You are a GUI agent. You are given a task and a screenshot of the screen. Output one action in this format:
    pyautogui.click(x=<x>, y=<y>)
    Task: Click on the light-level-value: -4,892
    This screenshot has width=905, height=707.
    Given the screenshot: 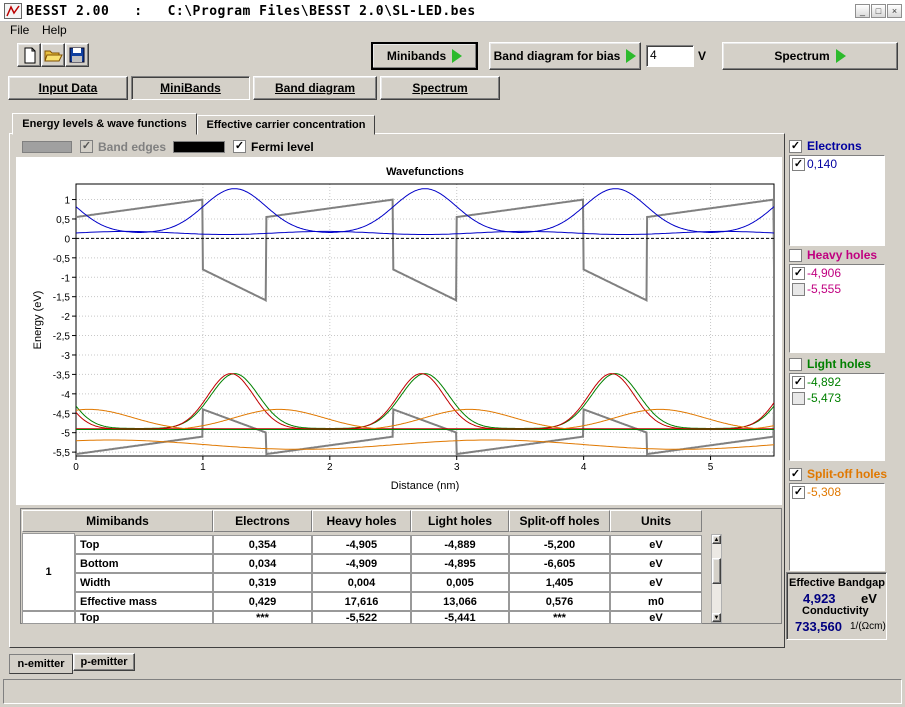 What is the action you would take?
    pyautogui.click(x=824, y=382)
    